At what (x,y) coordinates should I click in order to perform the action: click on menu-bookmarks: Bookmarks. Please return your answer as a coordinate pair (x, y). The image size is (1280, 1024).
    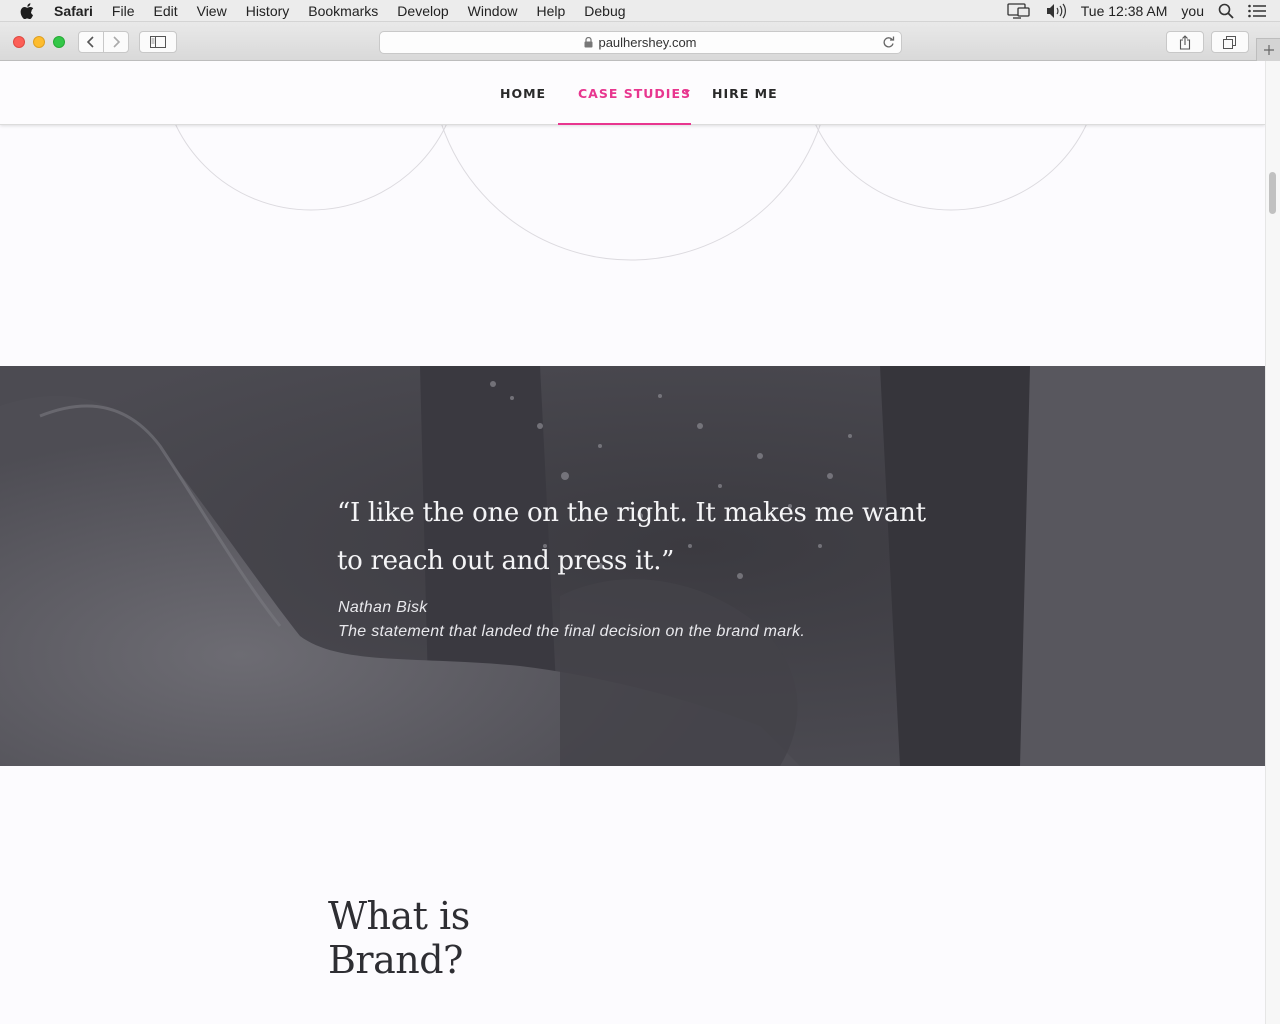
    Looking at the image, I should click on (343, 11).